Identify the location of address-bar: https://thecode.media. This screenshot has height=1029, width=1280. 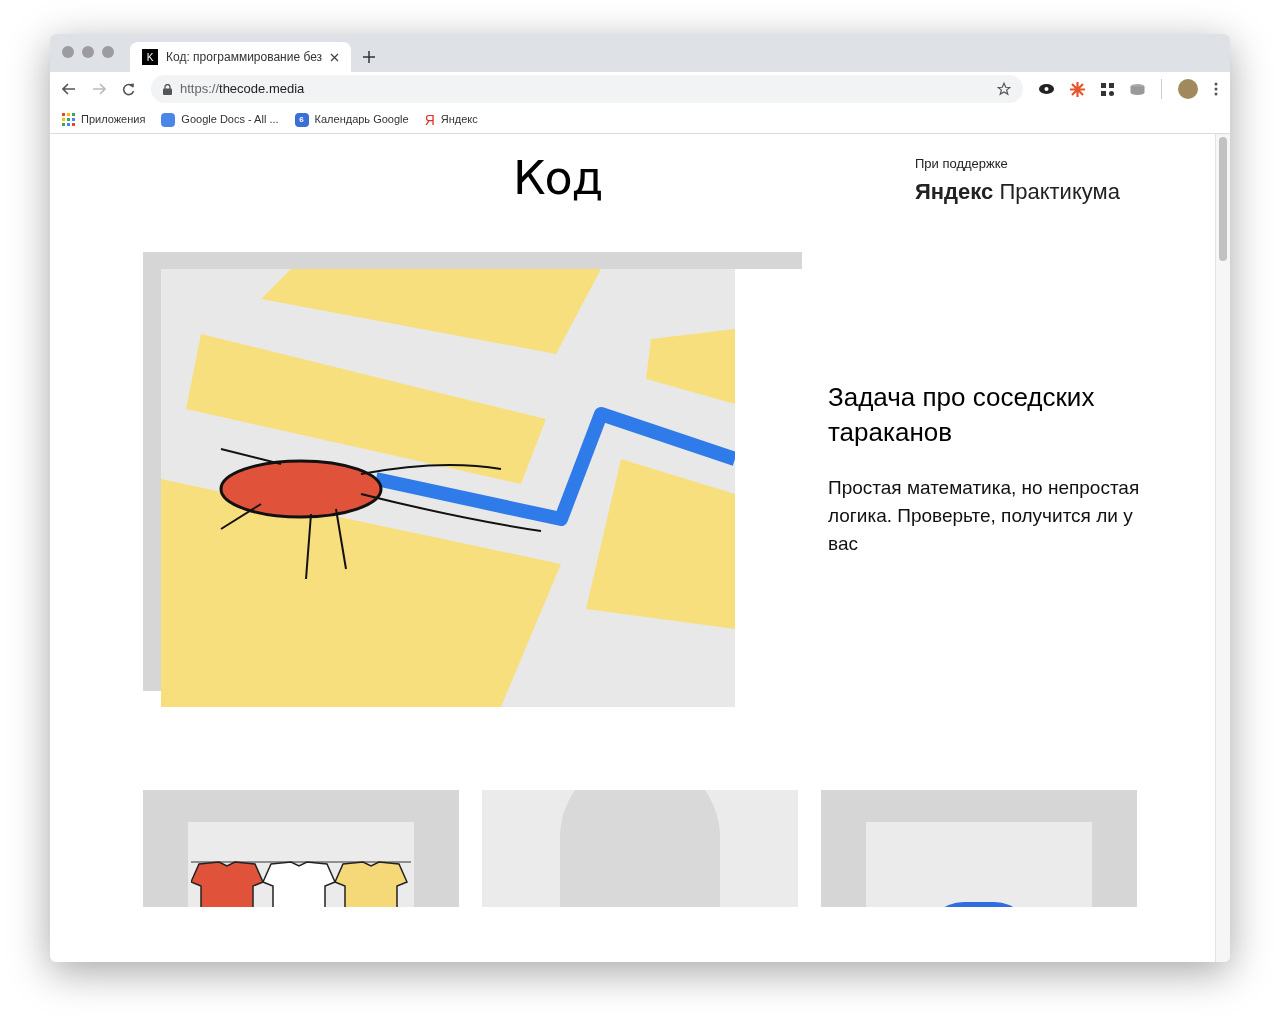
(587, 89).